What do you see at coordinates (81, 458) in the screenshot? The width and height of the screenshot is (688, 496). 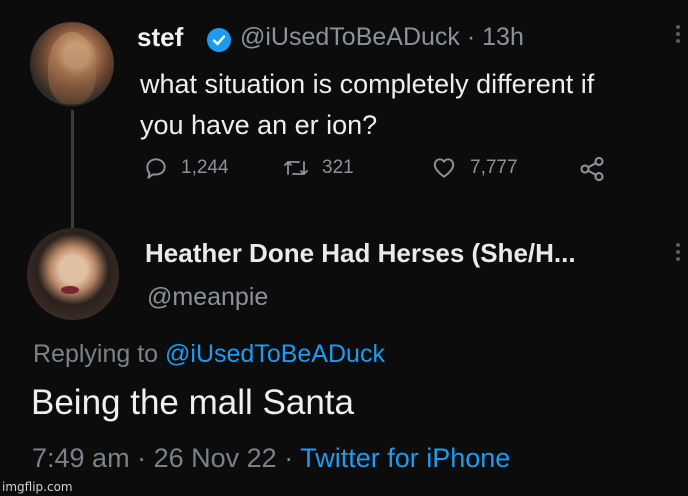 I see `reply-time: 7:49 am` at bounding box center [81, 458].